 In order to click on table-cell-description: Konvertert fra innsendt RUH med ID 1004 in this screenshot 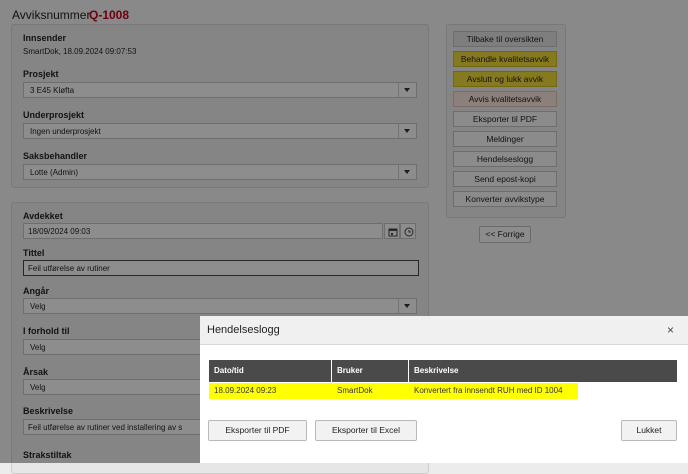, I will do `click(493, 391)`.